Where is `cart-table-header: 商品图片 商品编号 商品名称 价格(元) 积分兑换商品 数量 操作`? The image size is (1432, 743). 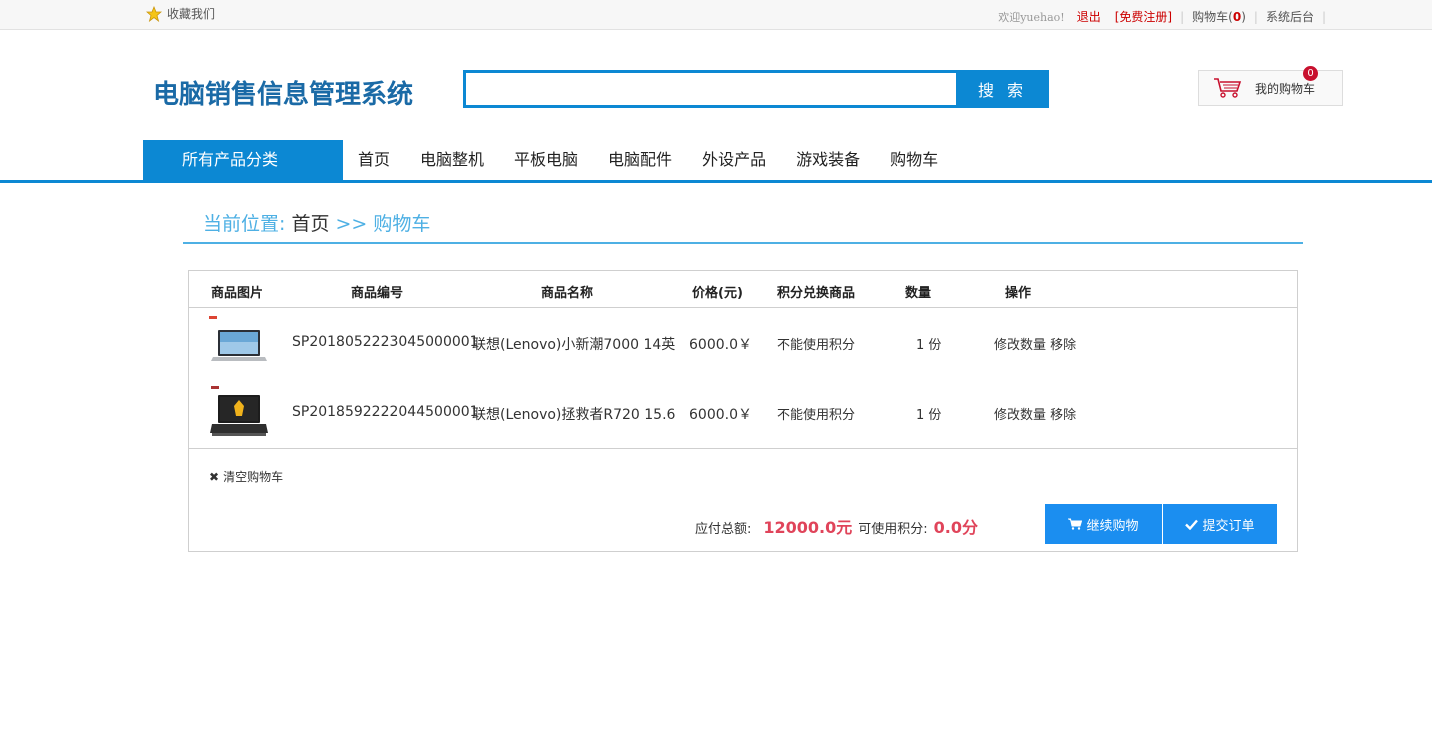
cart-table-header: 商品图片 商品编号 商品名称 价格(元) 积分兑换商品 数量 操作 is located at coordinates (743, 289).